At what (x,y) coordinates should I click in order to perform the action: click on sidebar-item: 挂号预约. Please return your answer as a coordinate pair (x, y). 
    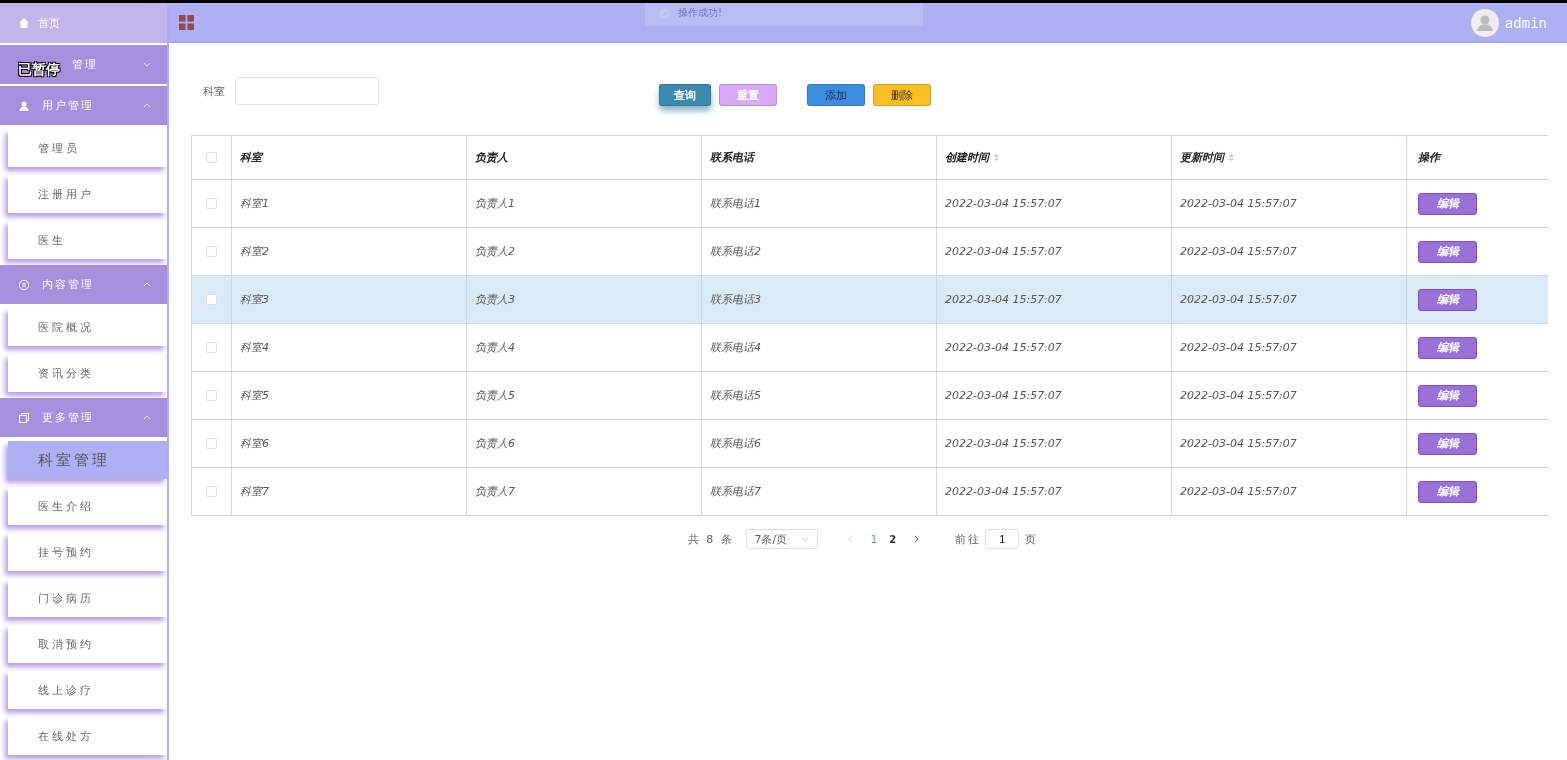
    Looking at the image, I should click on (87, 552).